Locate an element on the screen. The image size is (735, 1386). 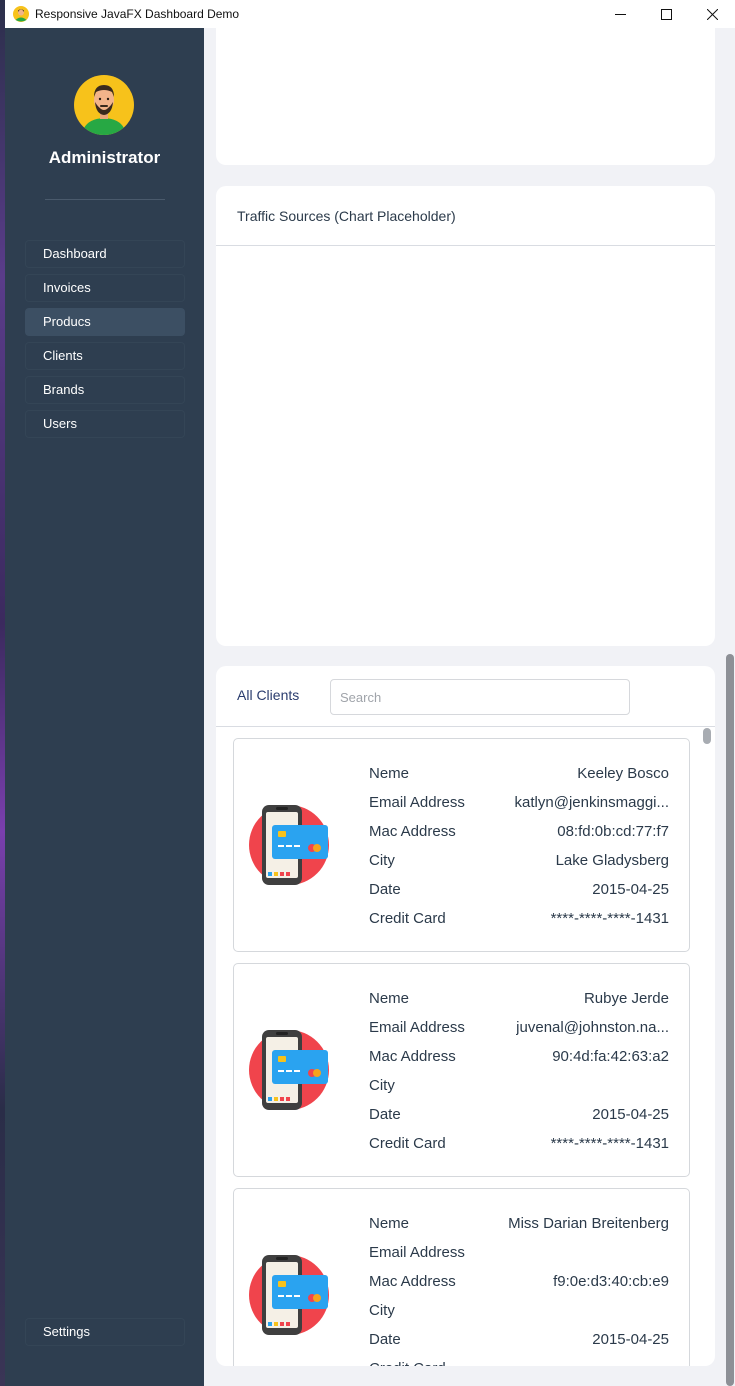
mac-row: Mac Address 90:4d:fa:42:63:a2 is located at coordinates (519, 1058).